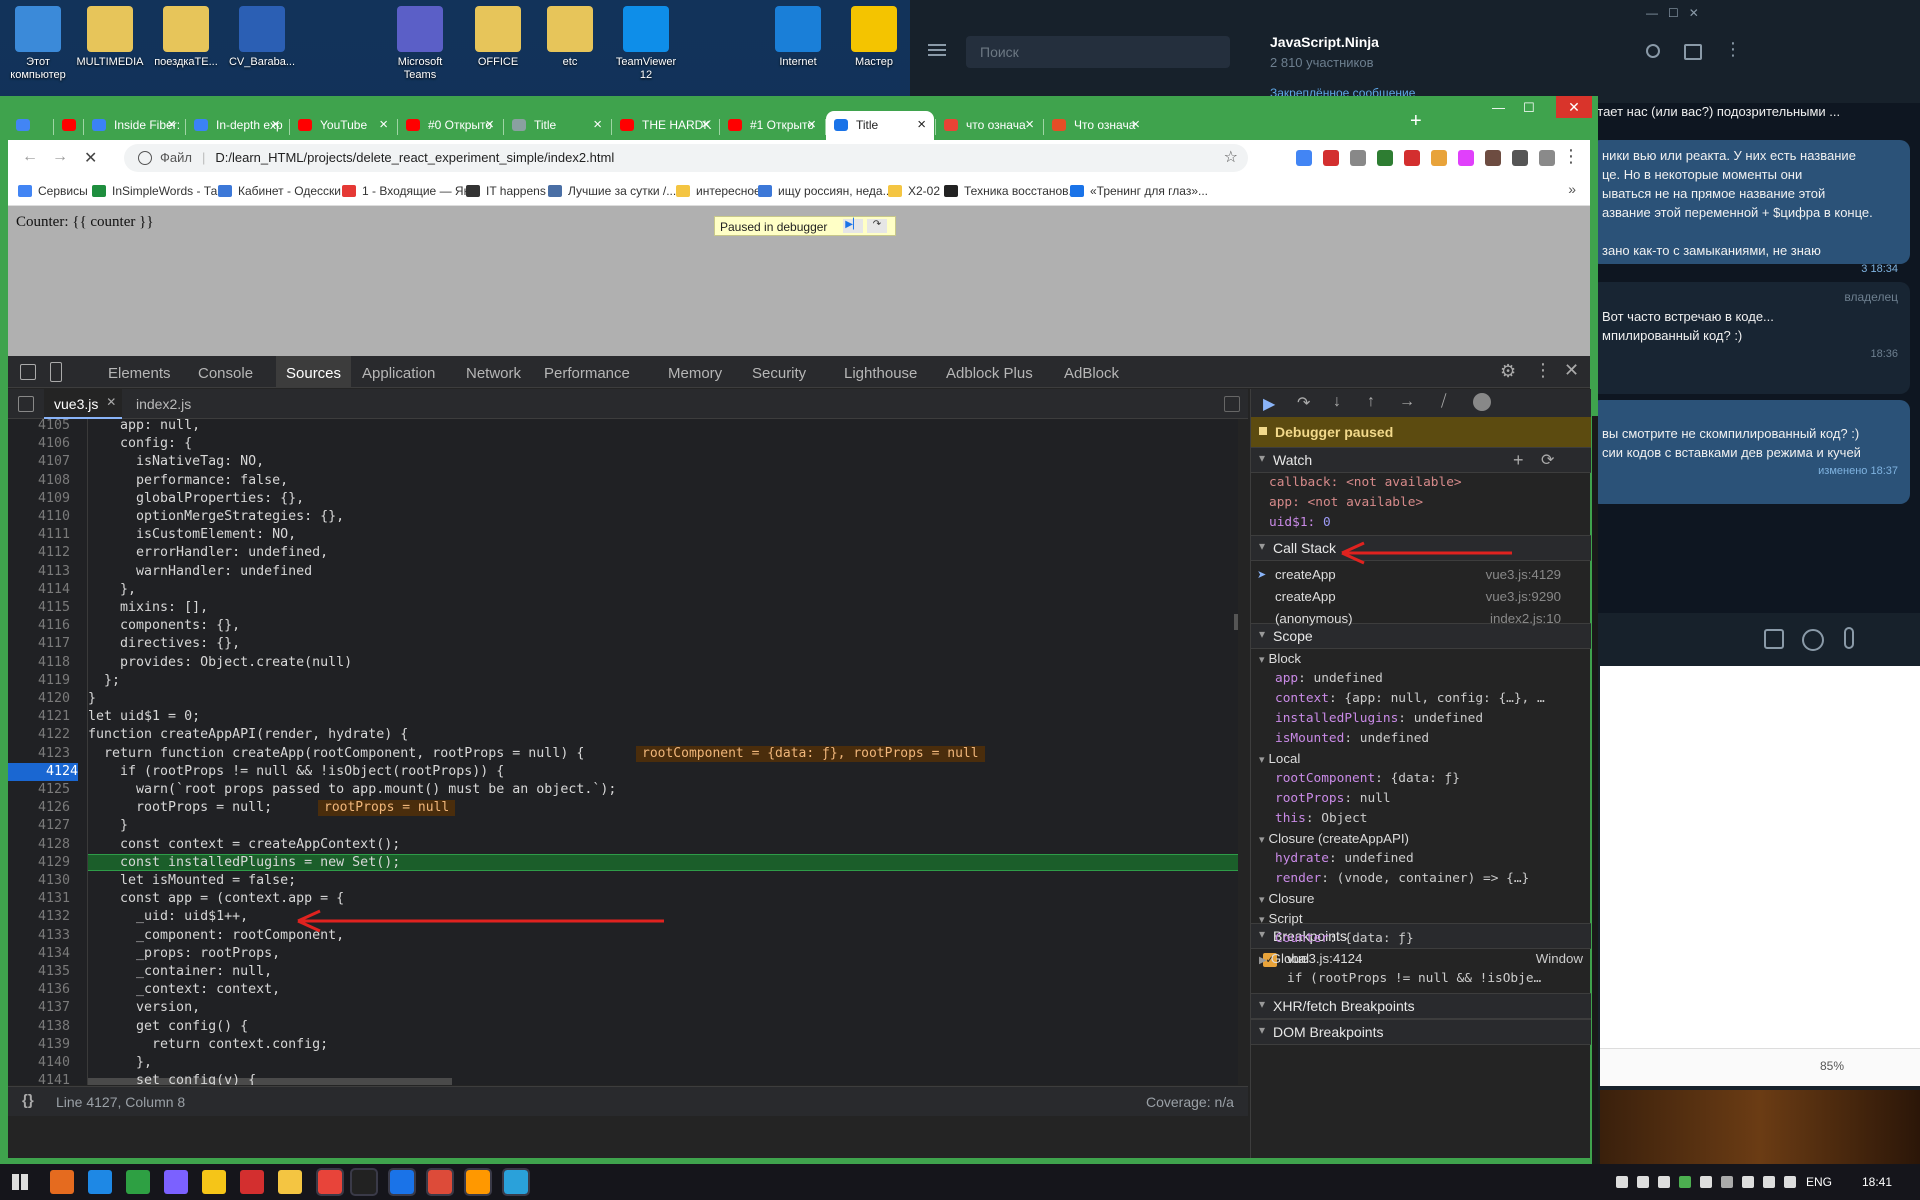 The width and height of the screenshot is (1920, 1200). What do you see at coordinates (1819, 1182) in the screenshot?
I see `language-indicator: ENG` at bounding box center [1819, 1182].